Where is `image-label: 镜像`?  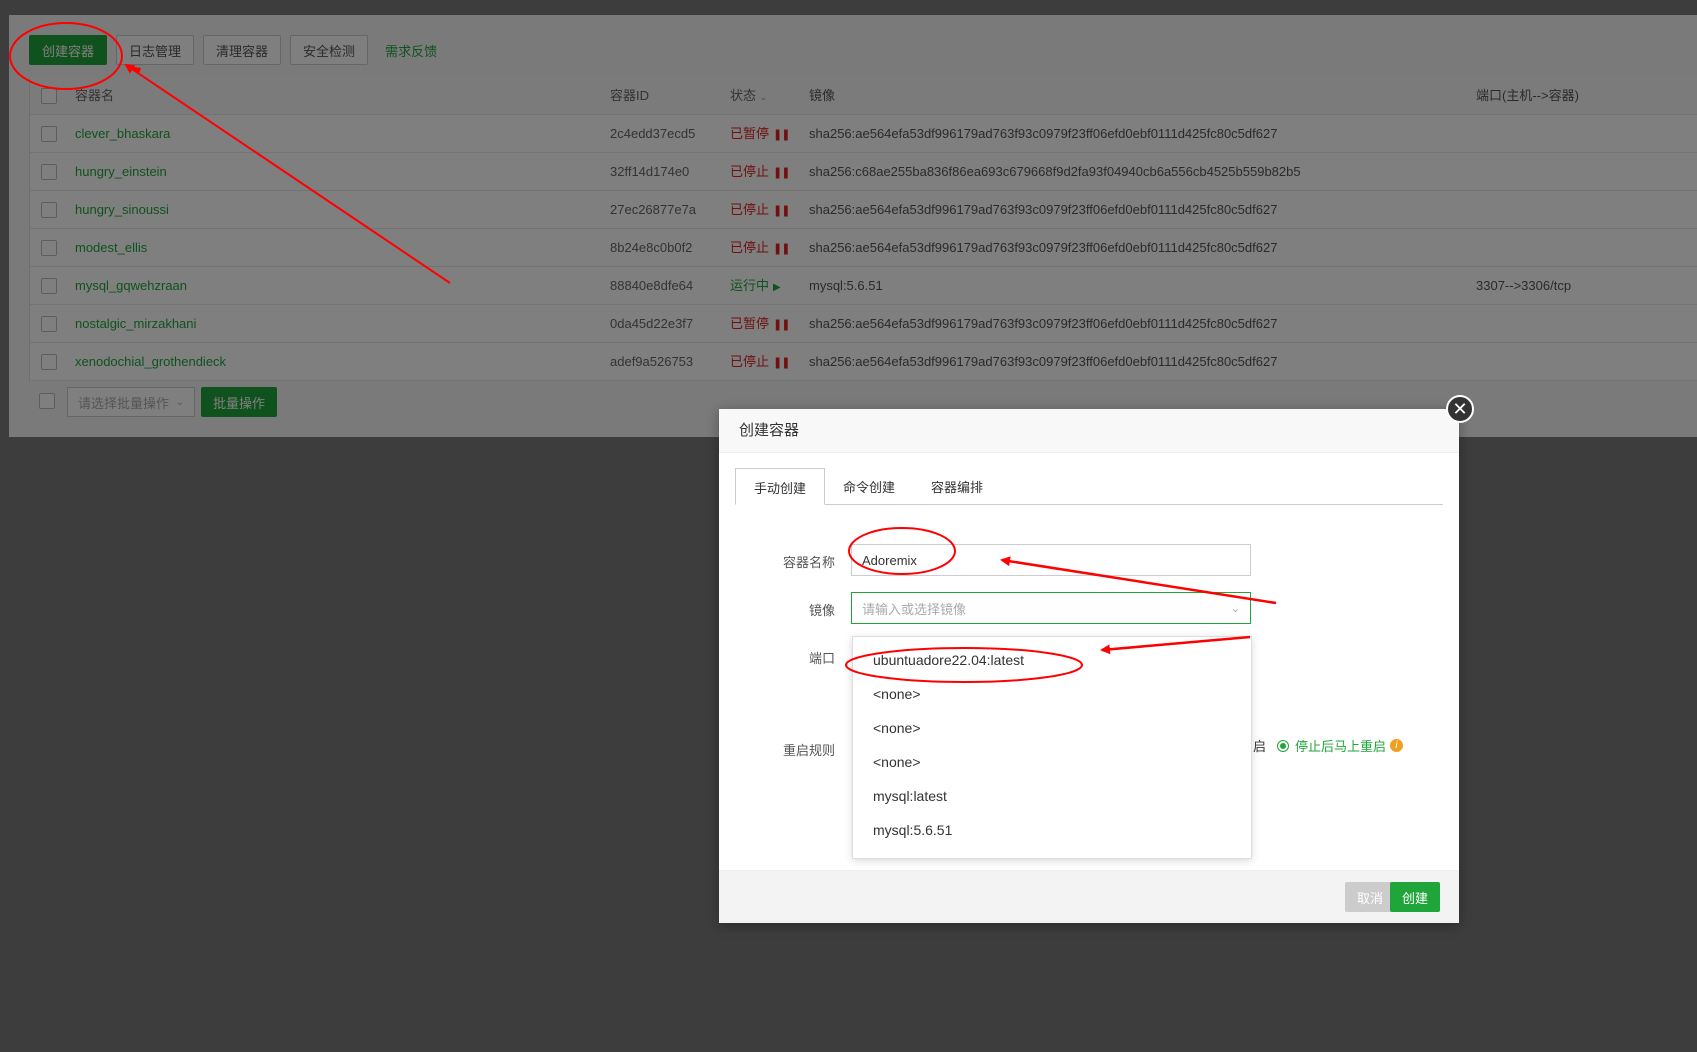
image-label: 镜像 is located at coordinates (821, 610).